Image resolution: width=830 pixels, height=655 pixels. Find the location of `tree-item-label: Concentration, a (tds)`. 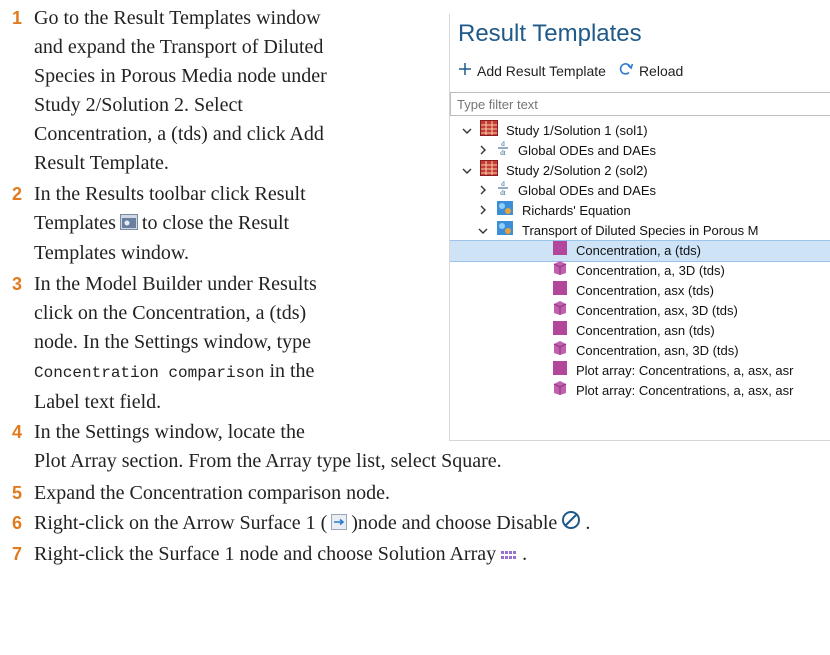

tree-item-label: Concentration, a (tds) is located at coordinates (639, 250).